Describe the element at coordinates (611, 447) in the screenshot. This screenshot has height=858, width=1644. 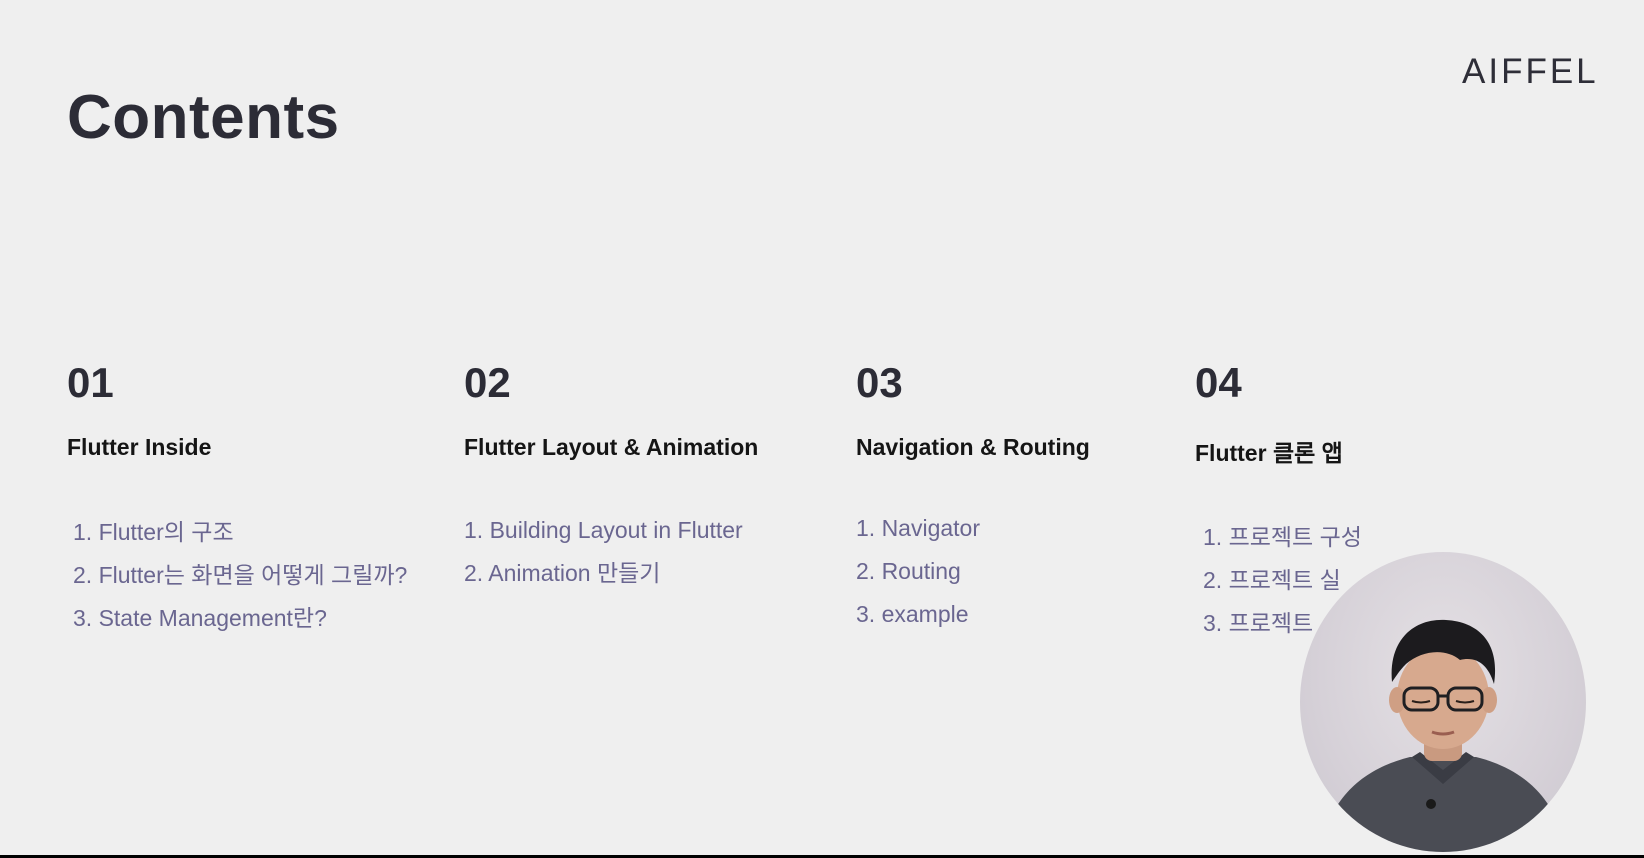
I see `section-heading: Flutter Layout & Animation` at that location.